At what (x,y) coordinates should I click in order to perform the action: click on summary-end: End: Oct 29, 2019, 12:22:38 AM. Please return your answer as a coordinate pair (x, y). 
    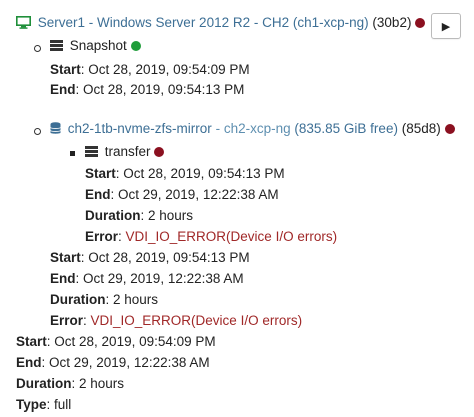
    Looking at the image, I should click on (113, 362).